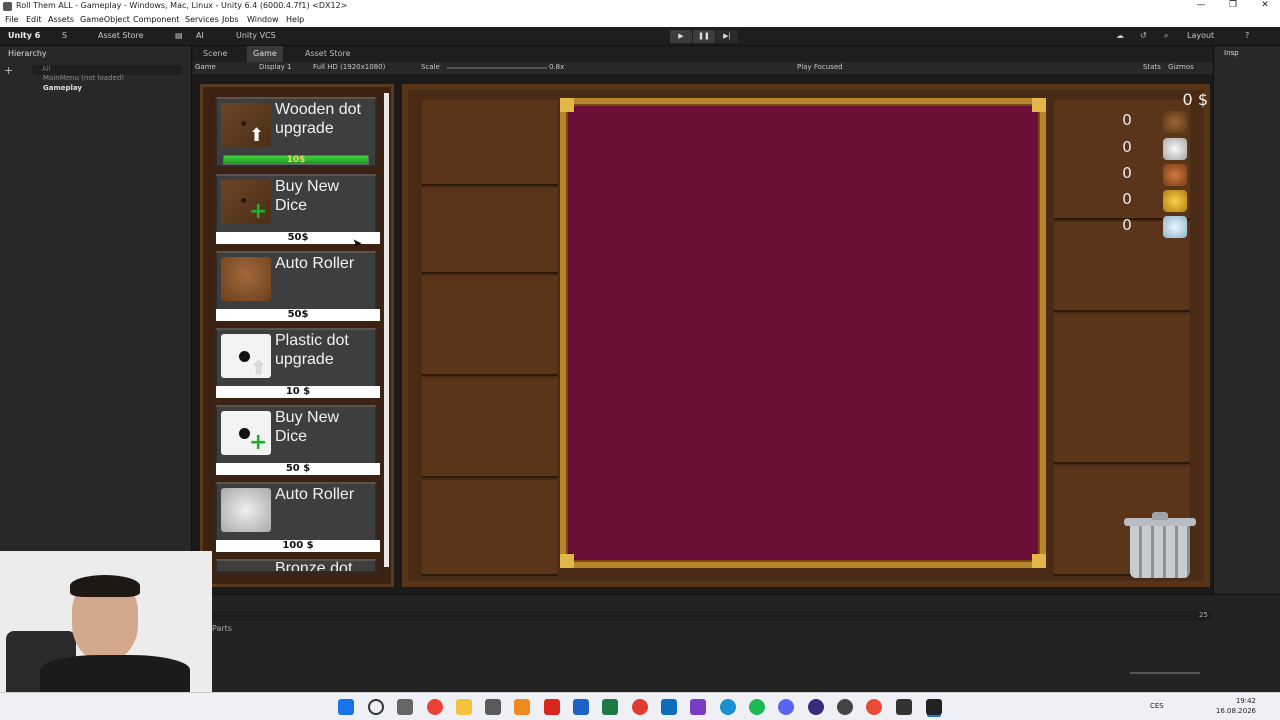  Describe the element at coordinates (464, 707) in the screenshot. I see `file-explorer-icon` at that location.